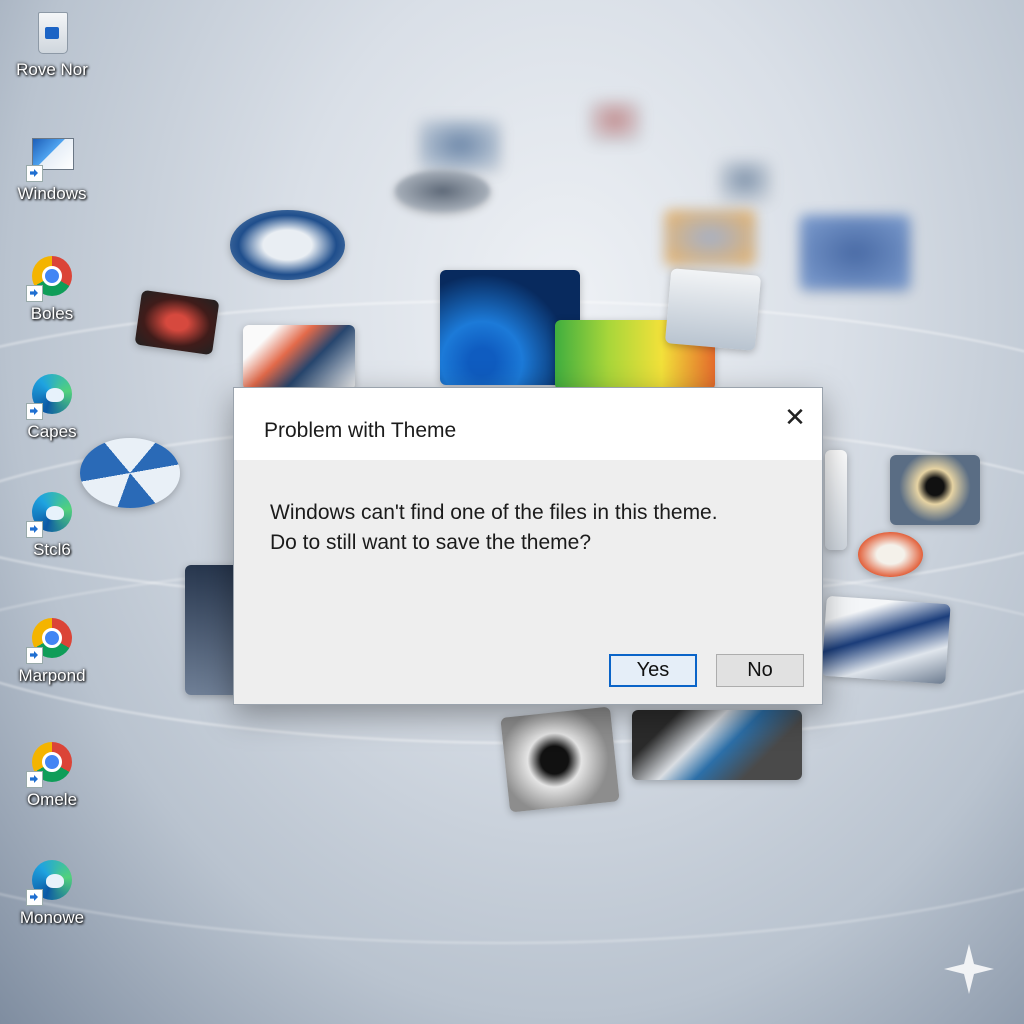 The height and width of the screenshot is (1024, 1024). I want to click on desktop-icon-label: Capes, so click(52, 431).